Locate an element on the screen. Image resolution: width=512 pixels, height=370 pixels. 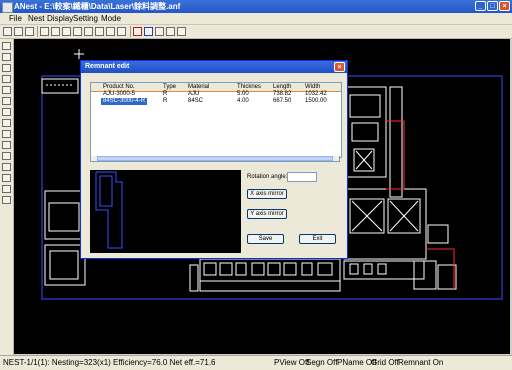
crosshair-cursor is located at coordinates (79, 54).